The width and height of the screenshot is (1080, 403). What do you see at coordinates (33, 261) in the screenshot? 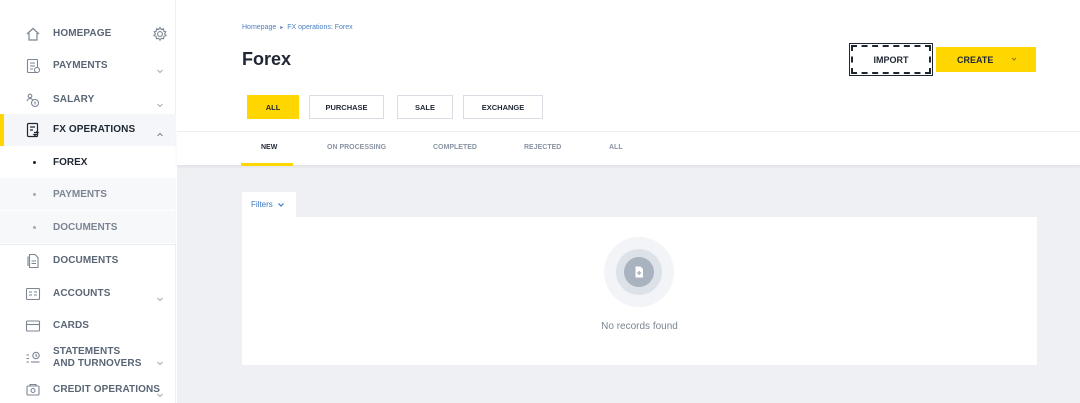
I see `documents-icon` at bounding box center [33, 261].